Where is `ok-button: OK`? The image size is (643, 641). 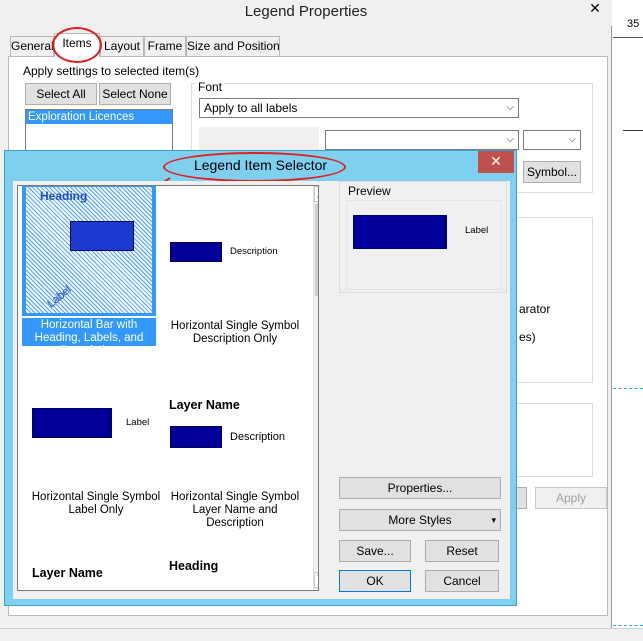
ok-button: OK is located at coordinates (375, 581).